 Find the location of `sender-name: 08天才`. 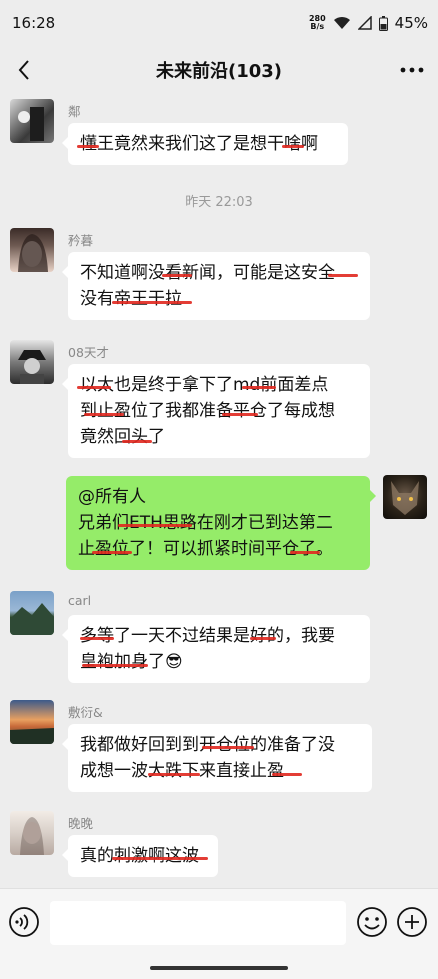

sender-name: 08天才 is located at coordinates (88, 352).